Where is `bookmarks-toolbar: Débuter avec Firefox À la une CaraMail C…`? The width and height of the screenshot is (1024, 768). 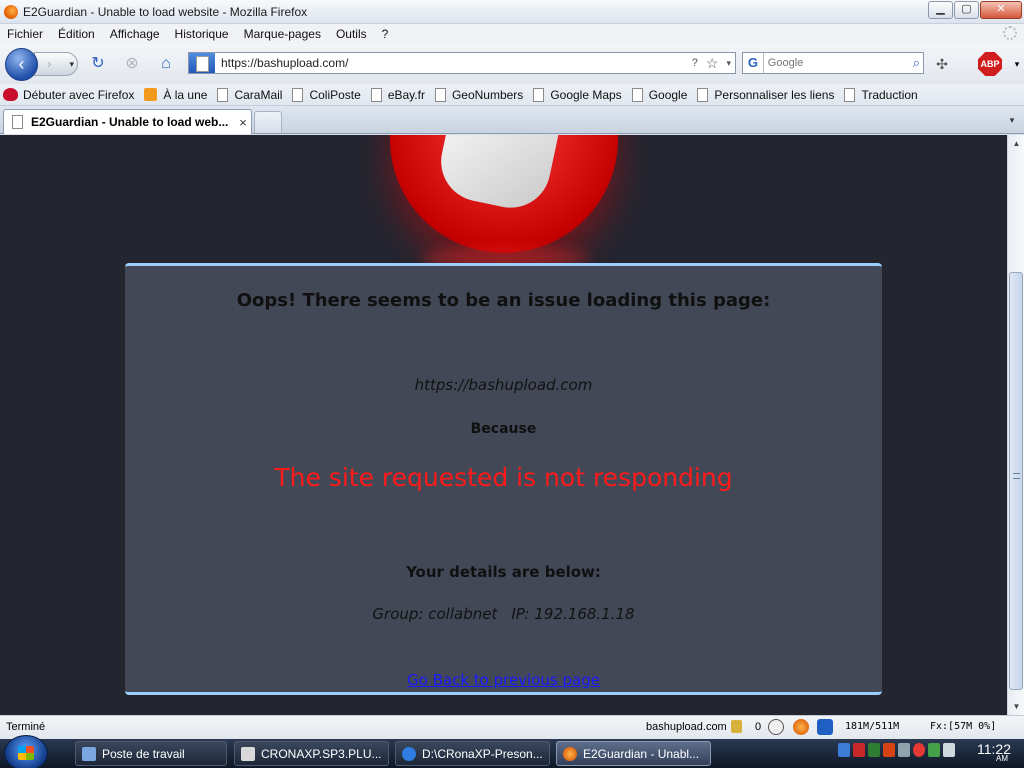
bookmarks-toolbar: Débuter avec Firefox À la une CaraMail C… is located at coordinates (512, 95).